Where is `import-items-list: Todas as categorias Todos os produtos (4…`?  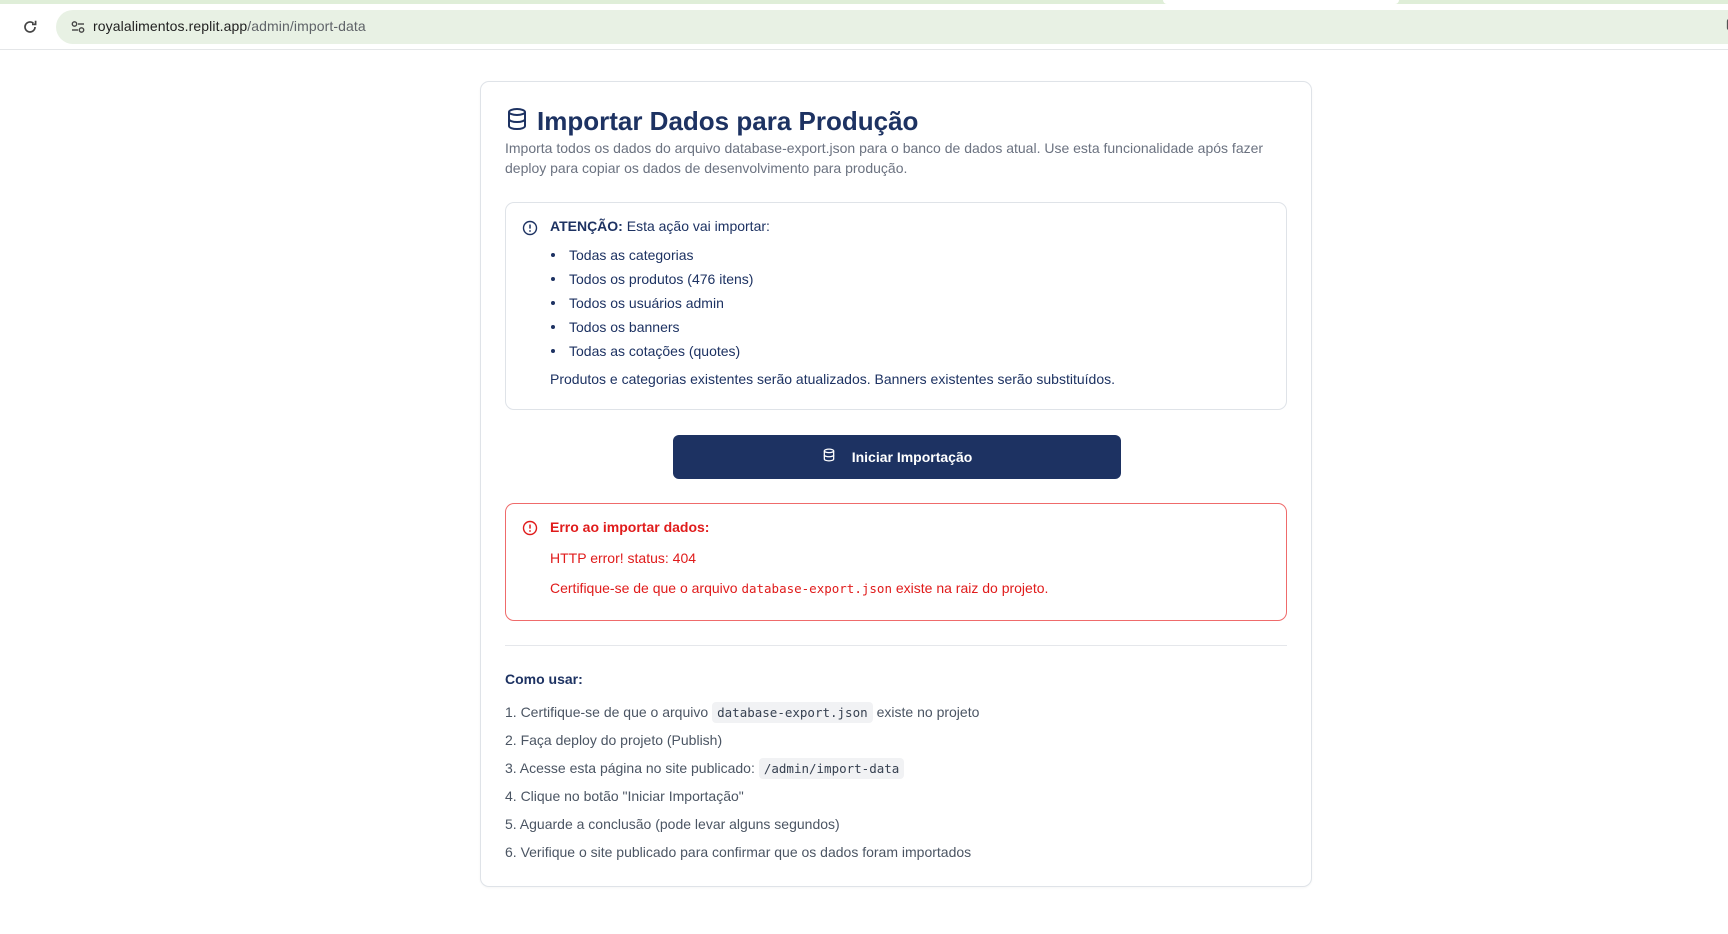 import-items-list: Todas as categorias Todos os produtos (4… is located at coordinates (651, 303).